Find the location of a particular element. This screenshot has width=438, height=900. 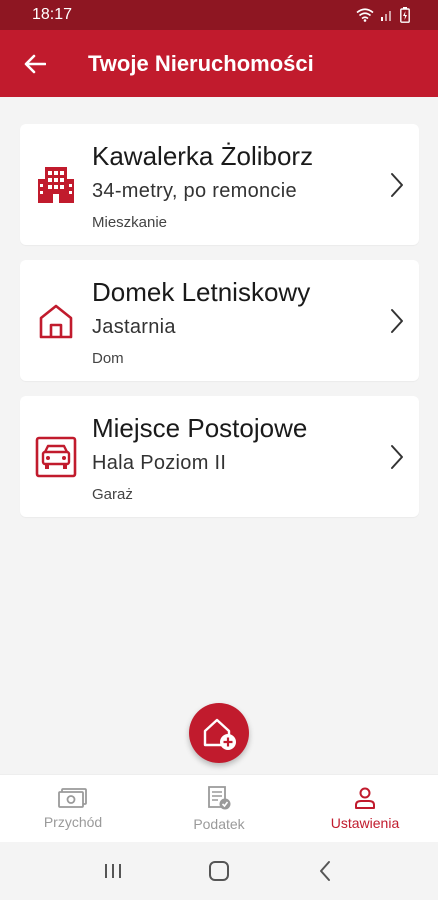

signal-icon is located at coordinates (386, 16).